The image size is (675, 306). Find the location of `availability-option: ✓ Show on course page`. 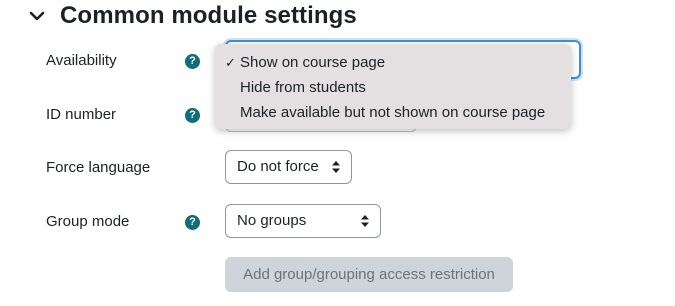

availability-option: ✓ Show on course page is located at coordinates (393, 62).